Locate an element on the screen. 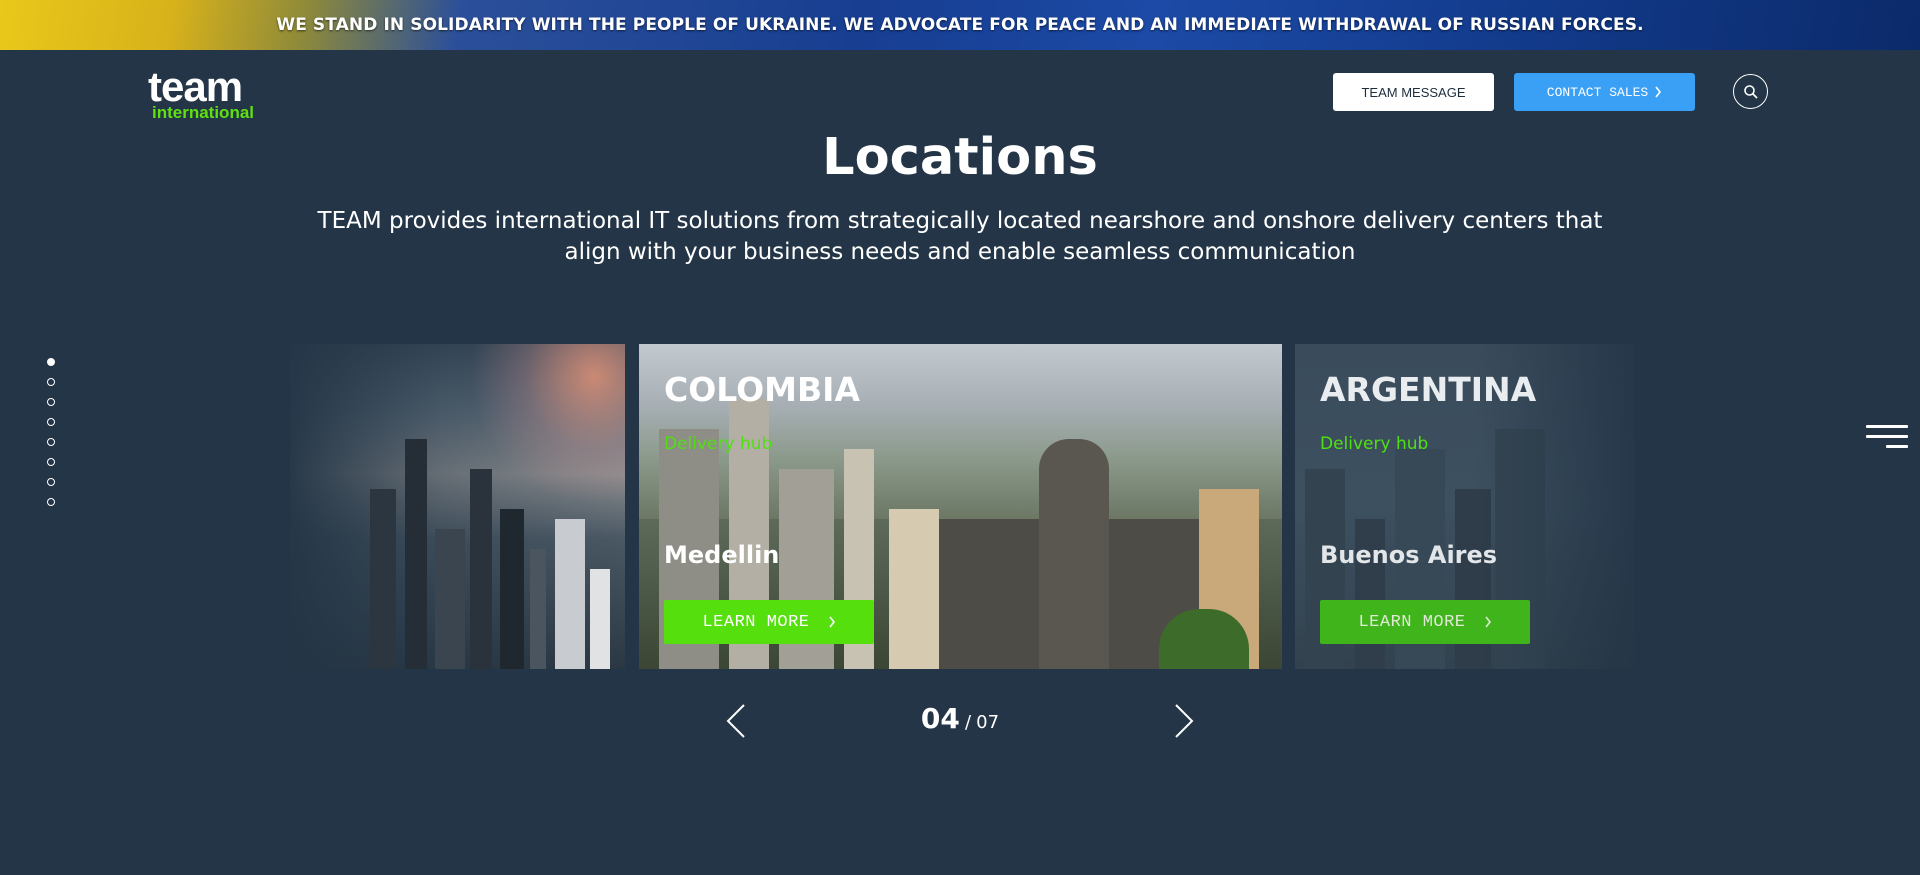  section-dot-navigation is located at coordinates (52, 438).